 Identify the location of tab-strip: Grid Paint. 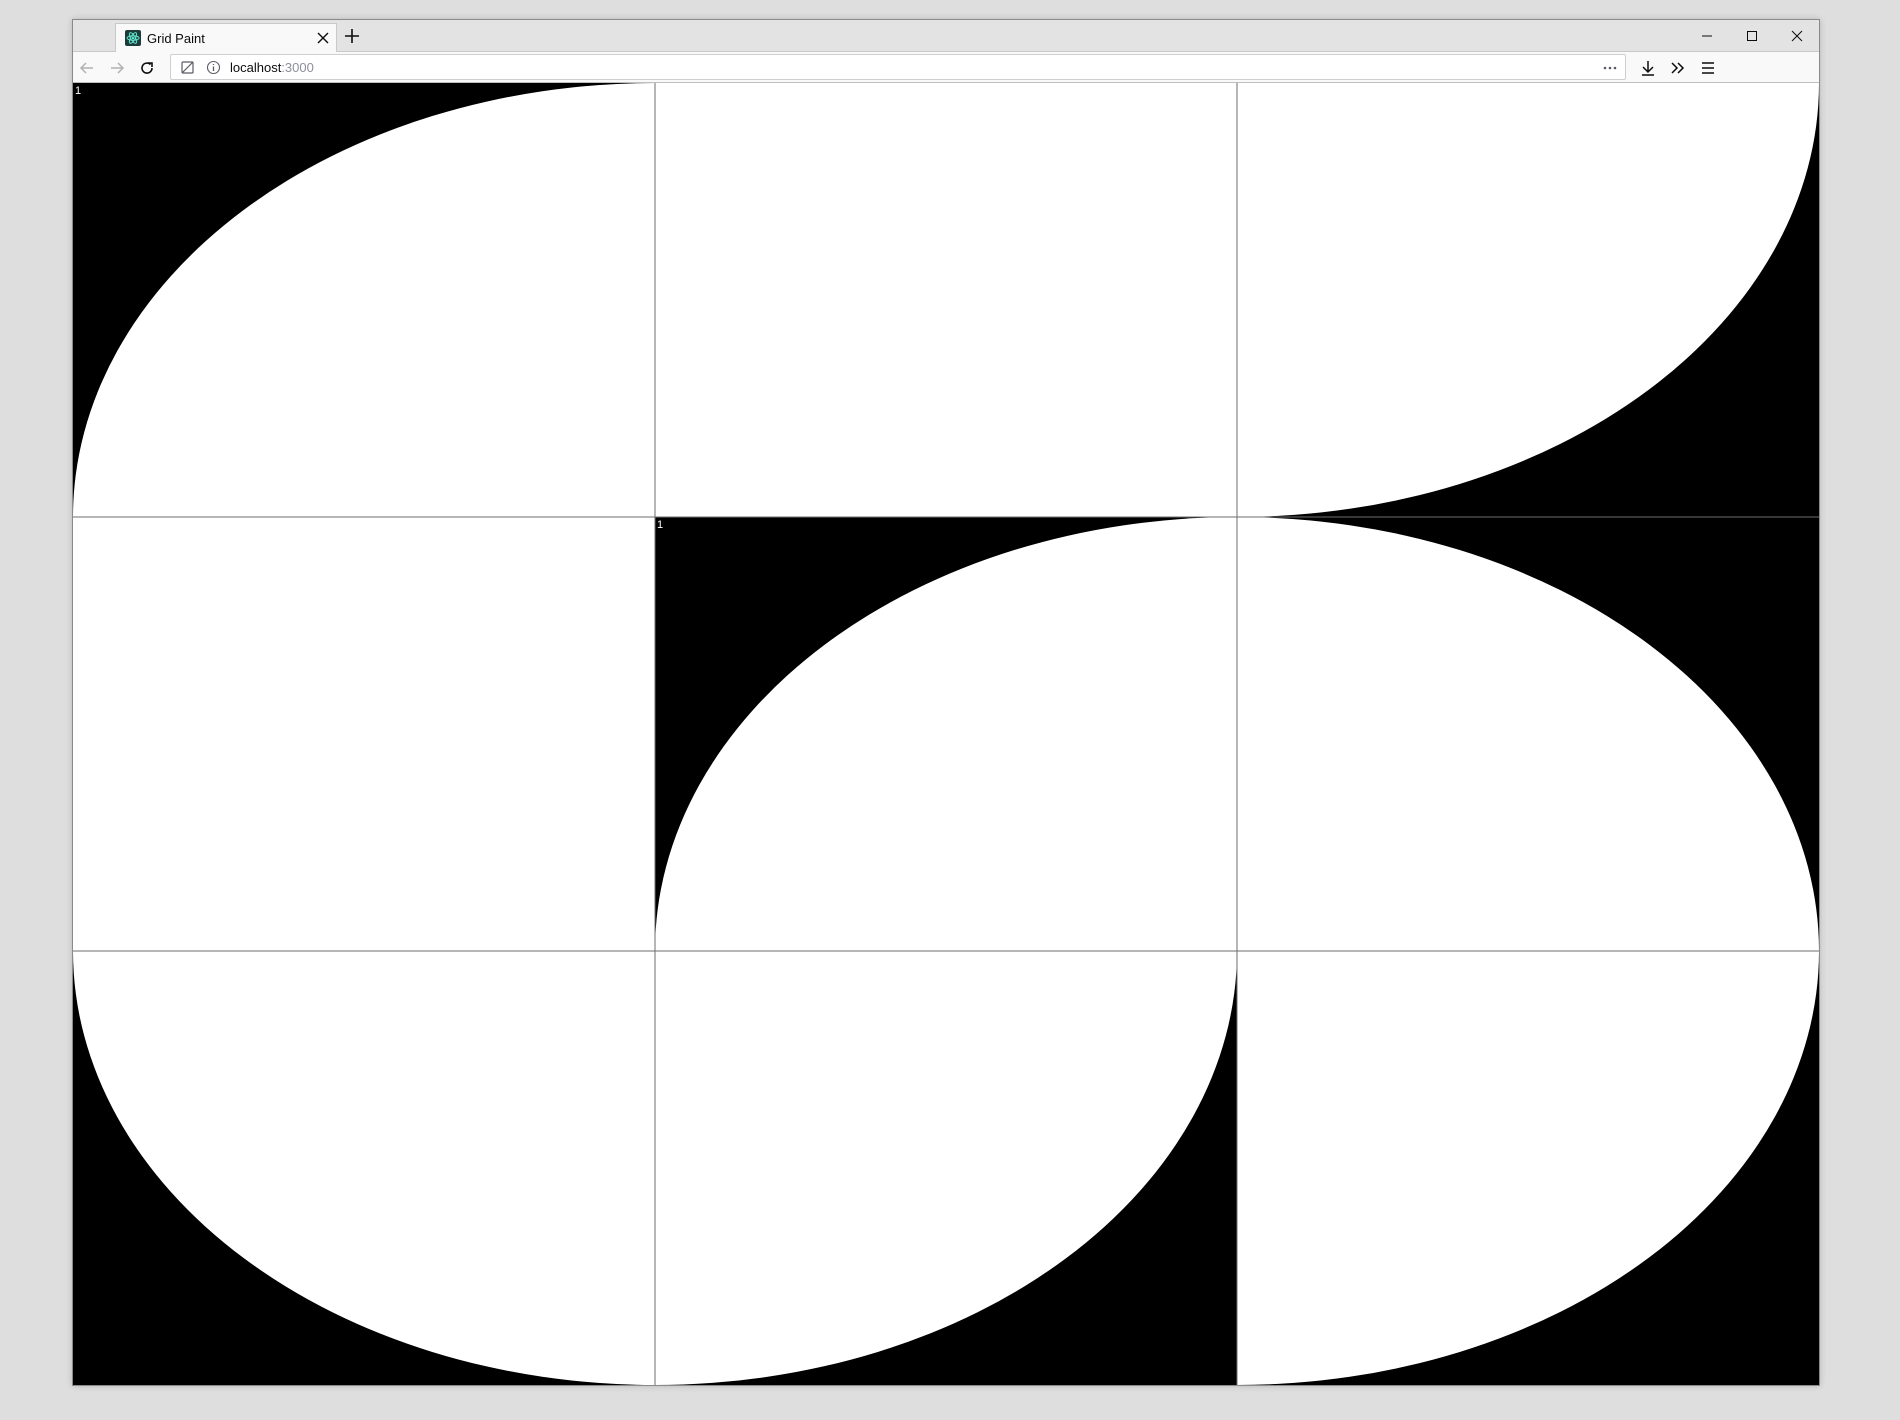
(946, 36).